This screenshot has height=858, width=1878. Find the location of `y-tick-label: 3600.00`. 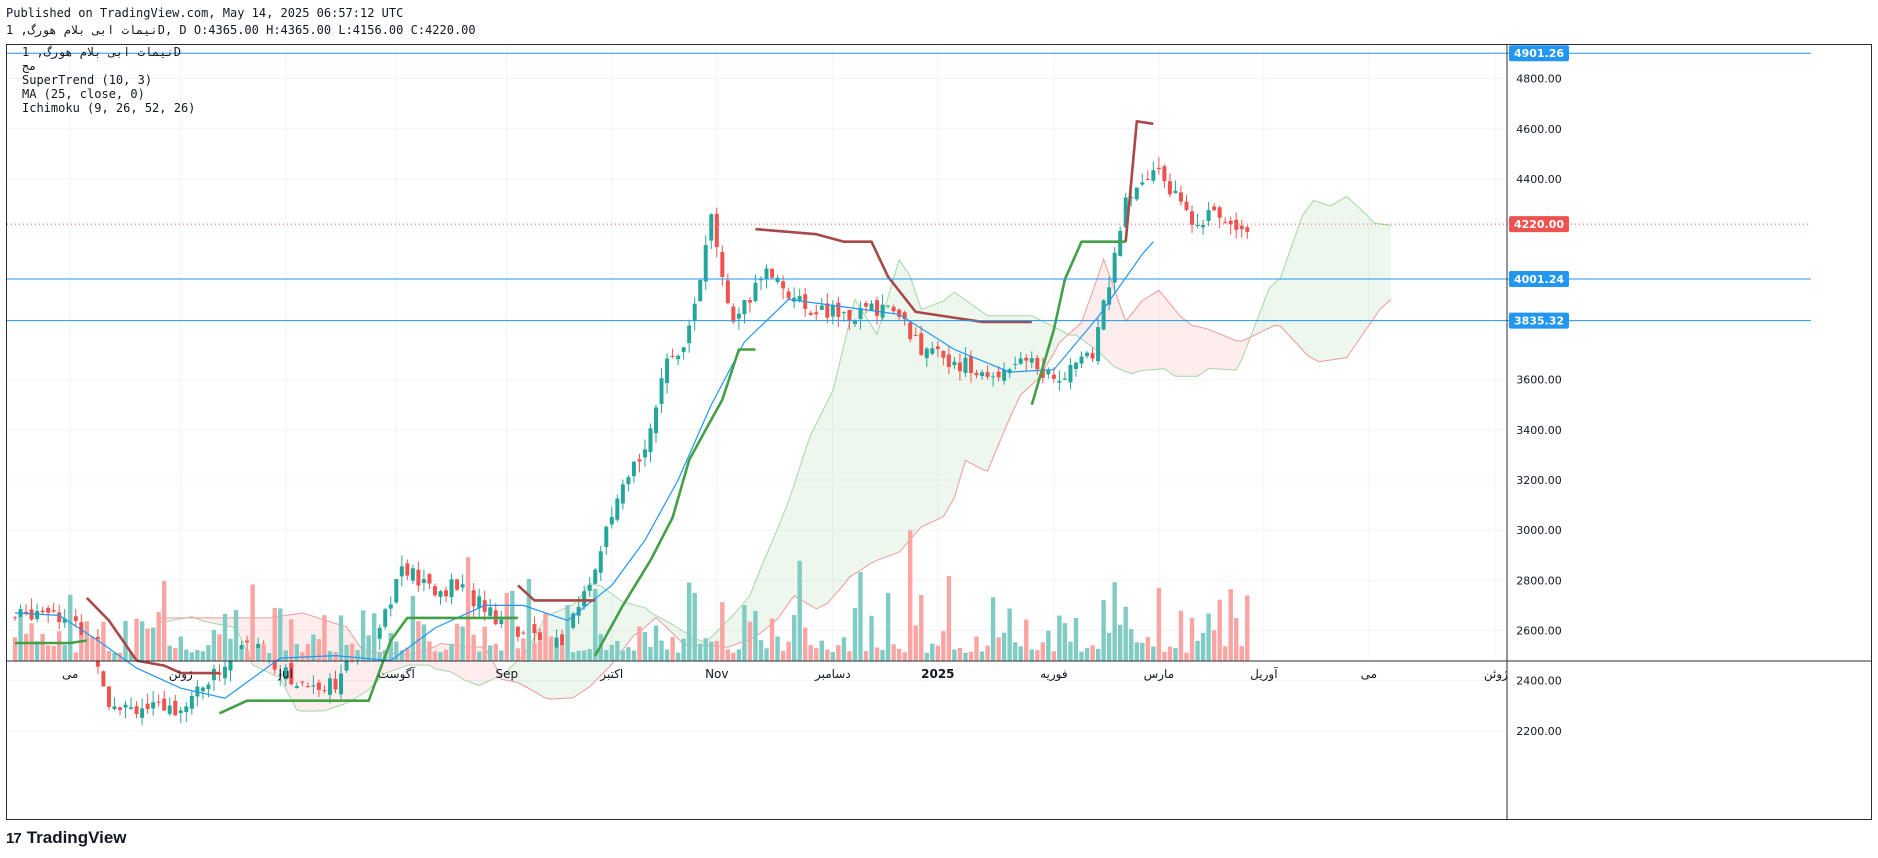

y-tick-label: 3600.00 is located at coordinates (1539, 380).